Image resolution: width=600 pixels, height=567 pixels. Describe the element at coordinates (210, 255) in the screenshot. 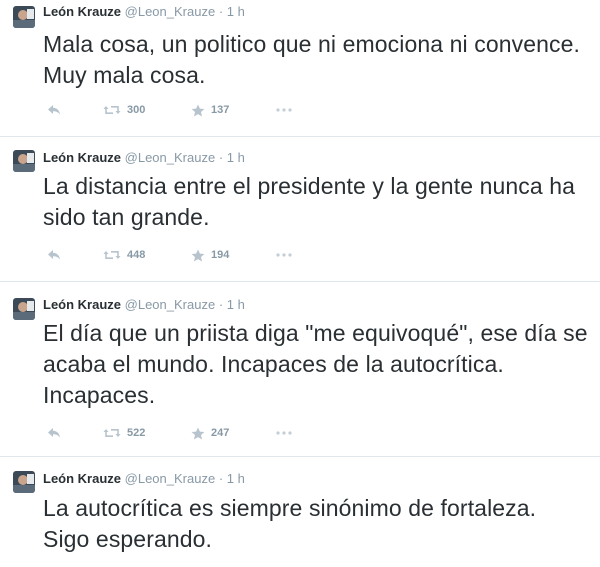

I see `favorite-button: 194` at that location.